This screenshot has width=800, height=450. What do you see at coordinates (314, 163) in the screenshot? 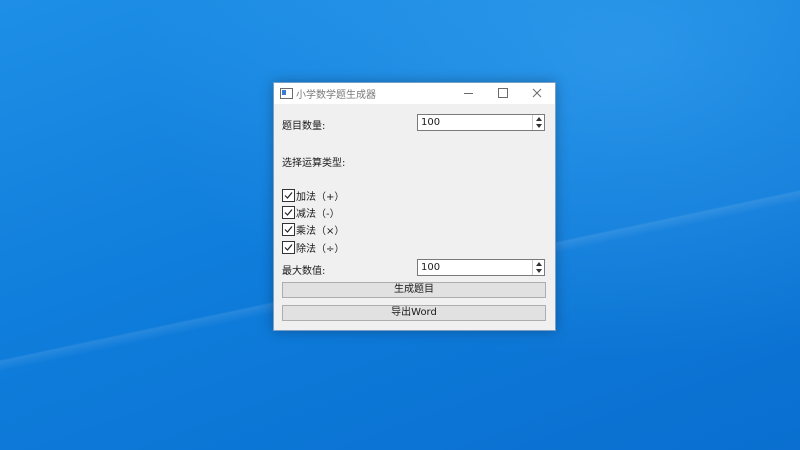
I see `operation-type-label: 选择运算类型:` at bounding box center [314, 163].